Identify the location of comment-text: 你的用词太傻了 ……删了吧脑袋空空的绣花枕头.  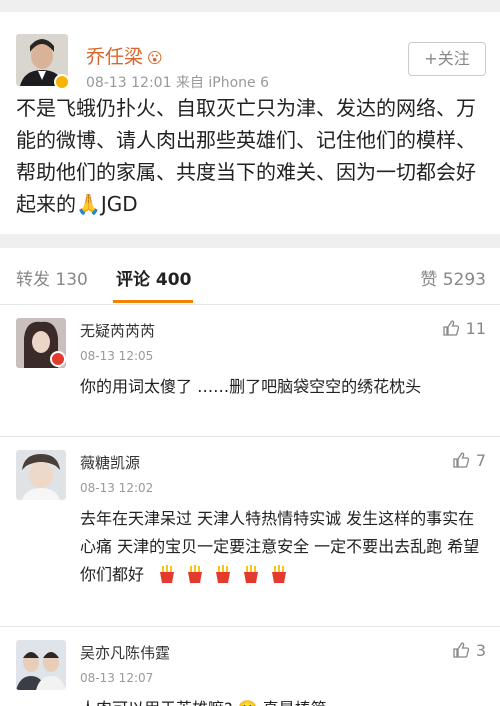
(251, 386).